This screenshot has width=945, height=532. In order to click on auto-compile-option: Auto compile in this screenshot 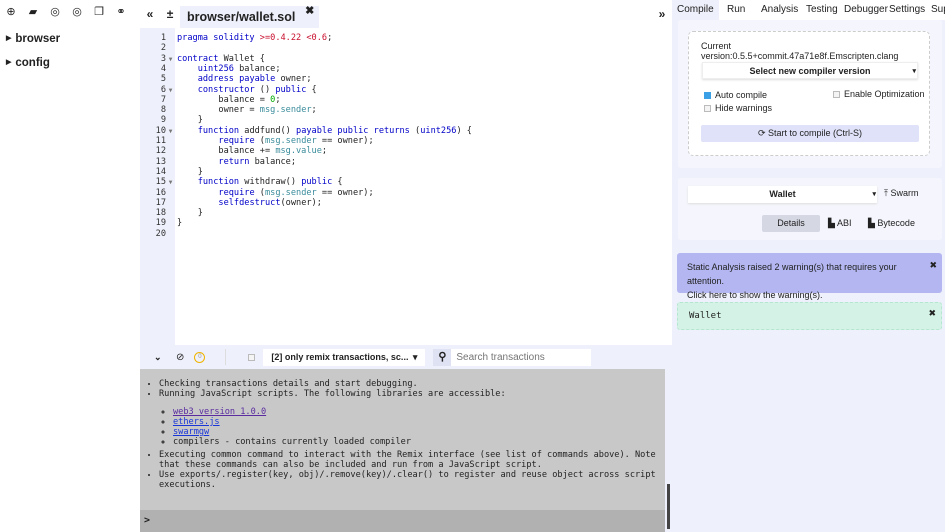, I will do `click(735, 95)`.